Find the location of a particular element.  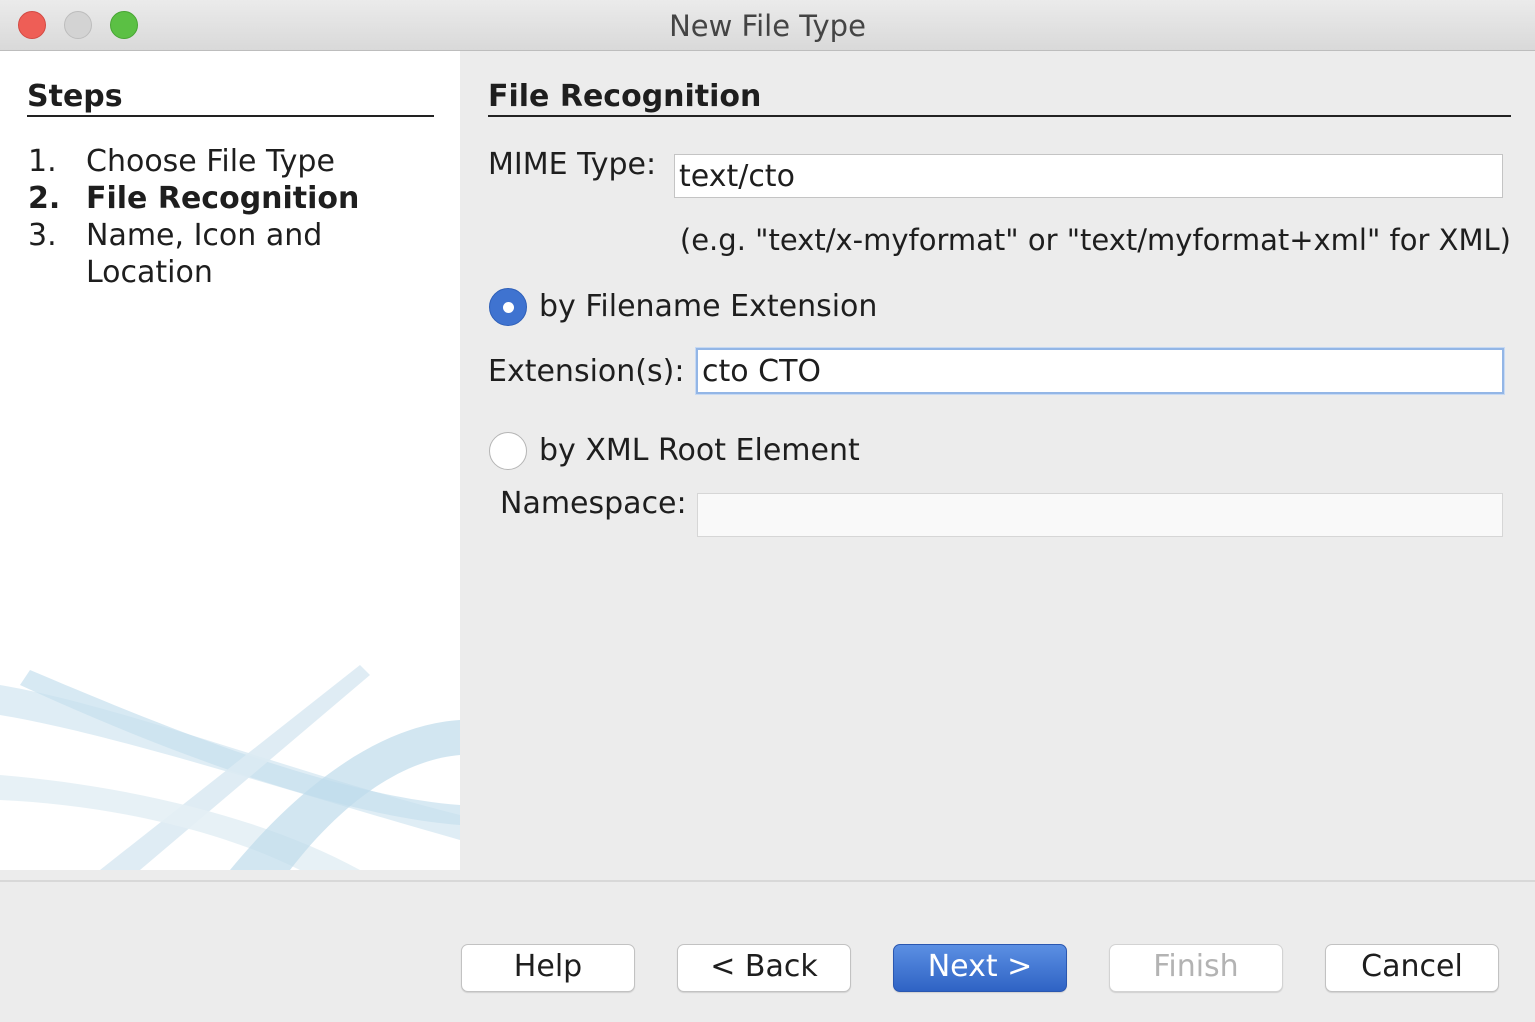

window-title: New File Type is located at coordinates (767, 26).